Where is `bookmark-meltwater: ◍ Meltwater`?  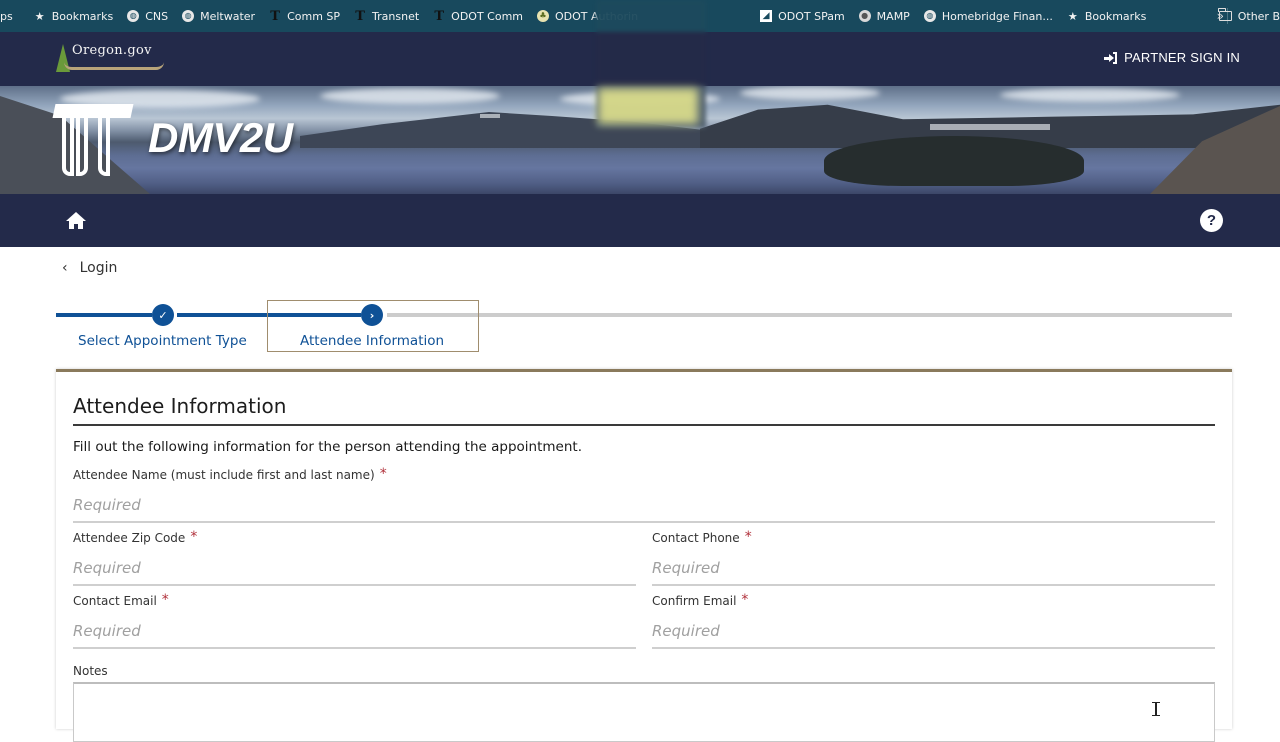
bookmark-meltwater: ◍ Meltwater is located at coordinates (218, 16).